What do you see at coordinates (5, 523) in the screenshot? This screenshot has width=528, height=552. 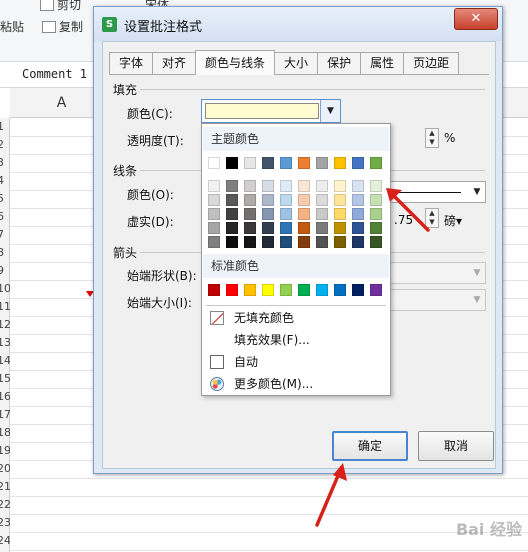 I see `row-header: 23` at bounding box center [5, 523].